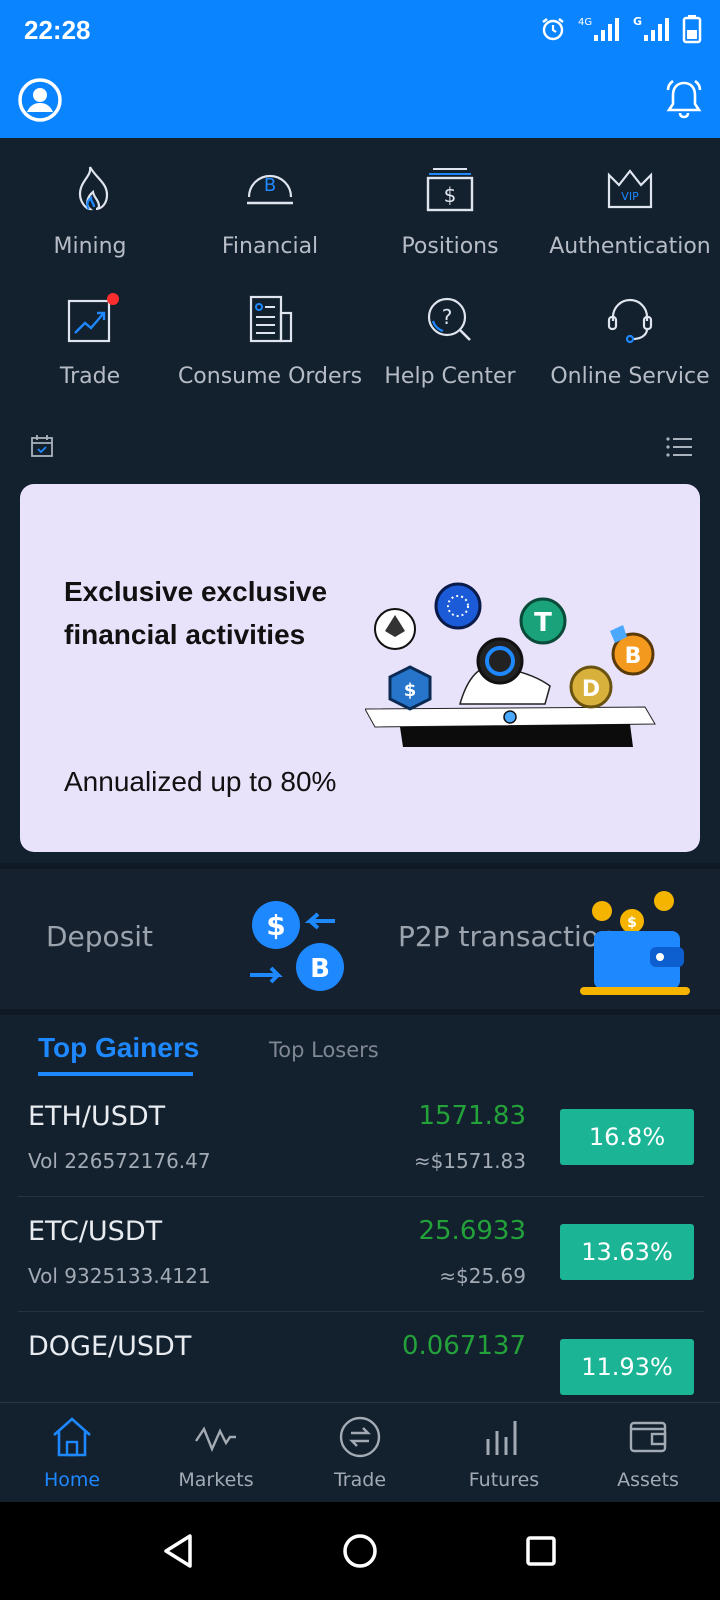  I want to click on grid-item-online-service: Online Service, so click(630, 328).